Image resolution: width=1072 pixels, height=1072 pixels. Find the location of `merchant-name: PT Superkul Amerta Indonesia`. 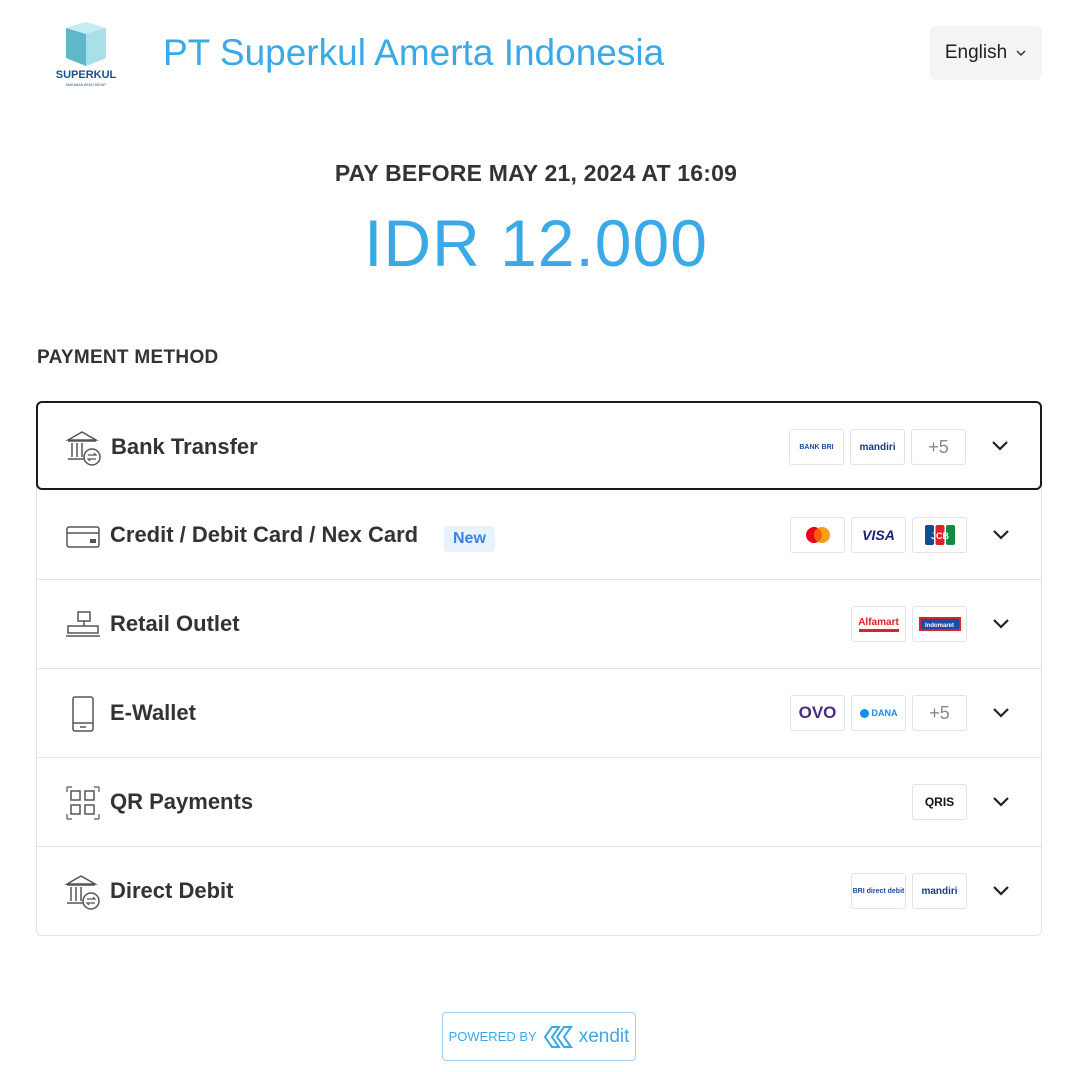

merchant-name: PT Superkul Amerta Indonesia is located at coordinates (414, 52).